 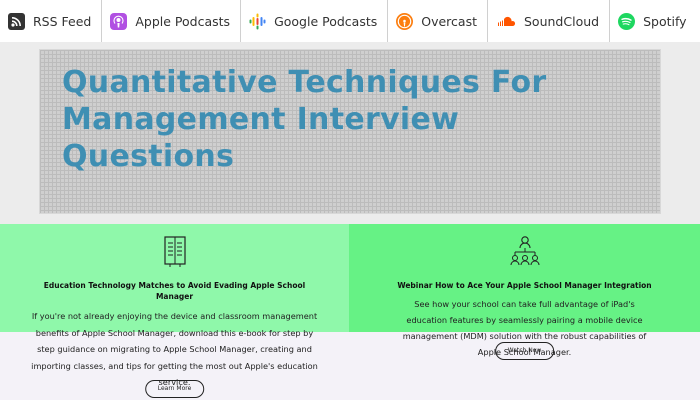 What do you see at coordinates (665, 21) in the screenshot?
I see `spotify-label: Spotify` at bounding box center [665, 21].